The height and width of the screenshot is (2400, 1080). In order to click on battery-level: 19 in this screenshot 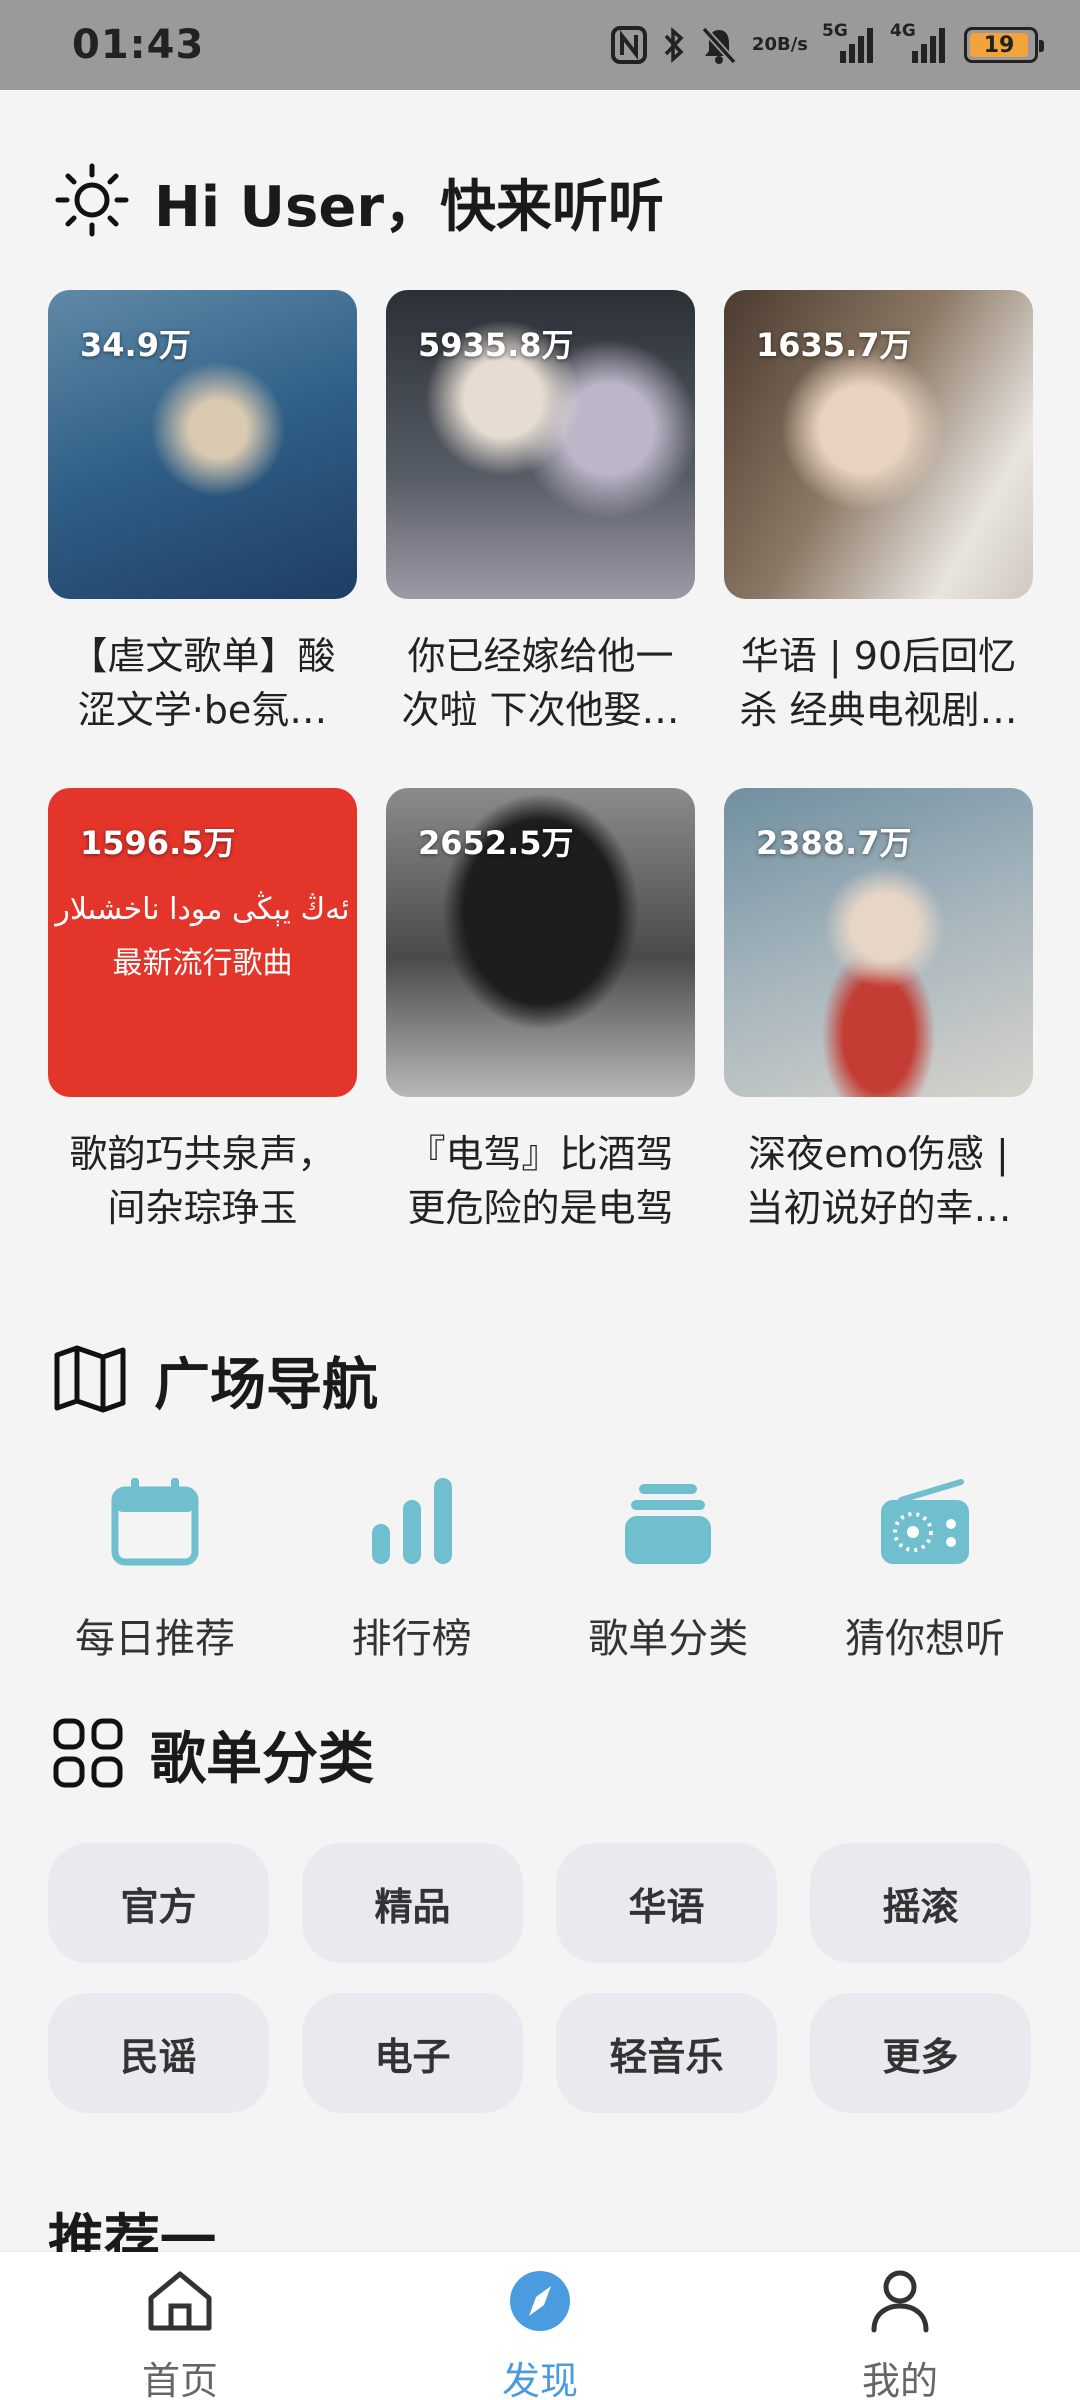, I will do `click(999, 45)`.